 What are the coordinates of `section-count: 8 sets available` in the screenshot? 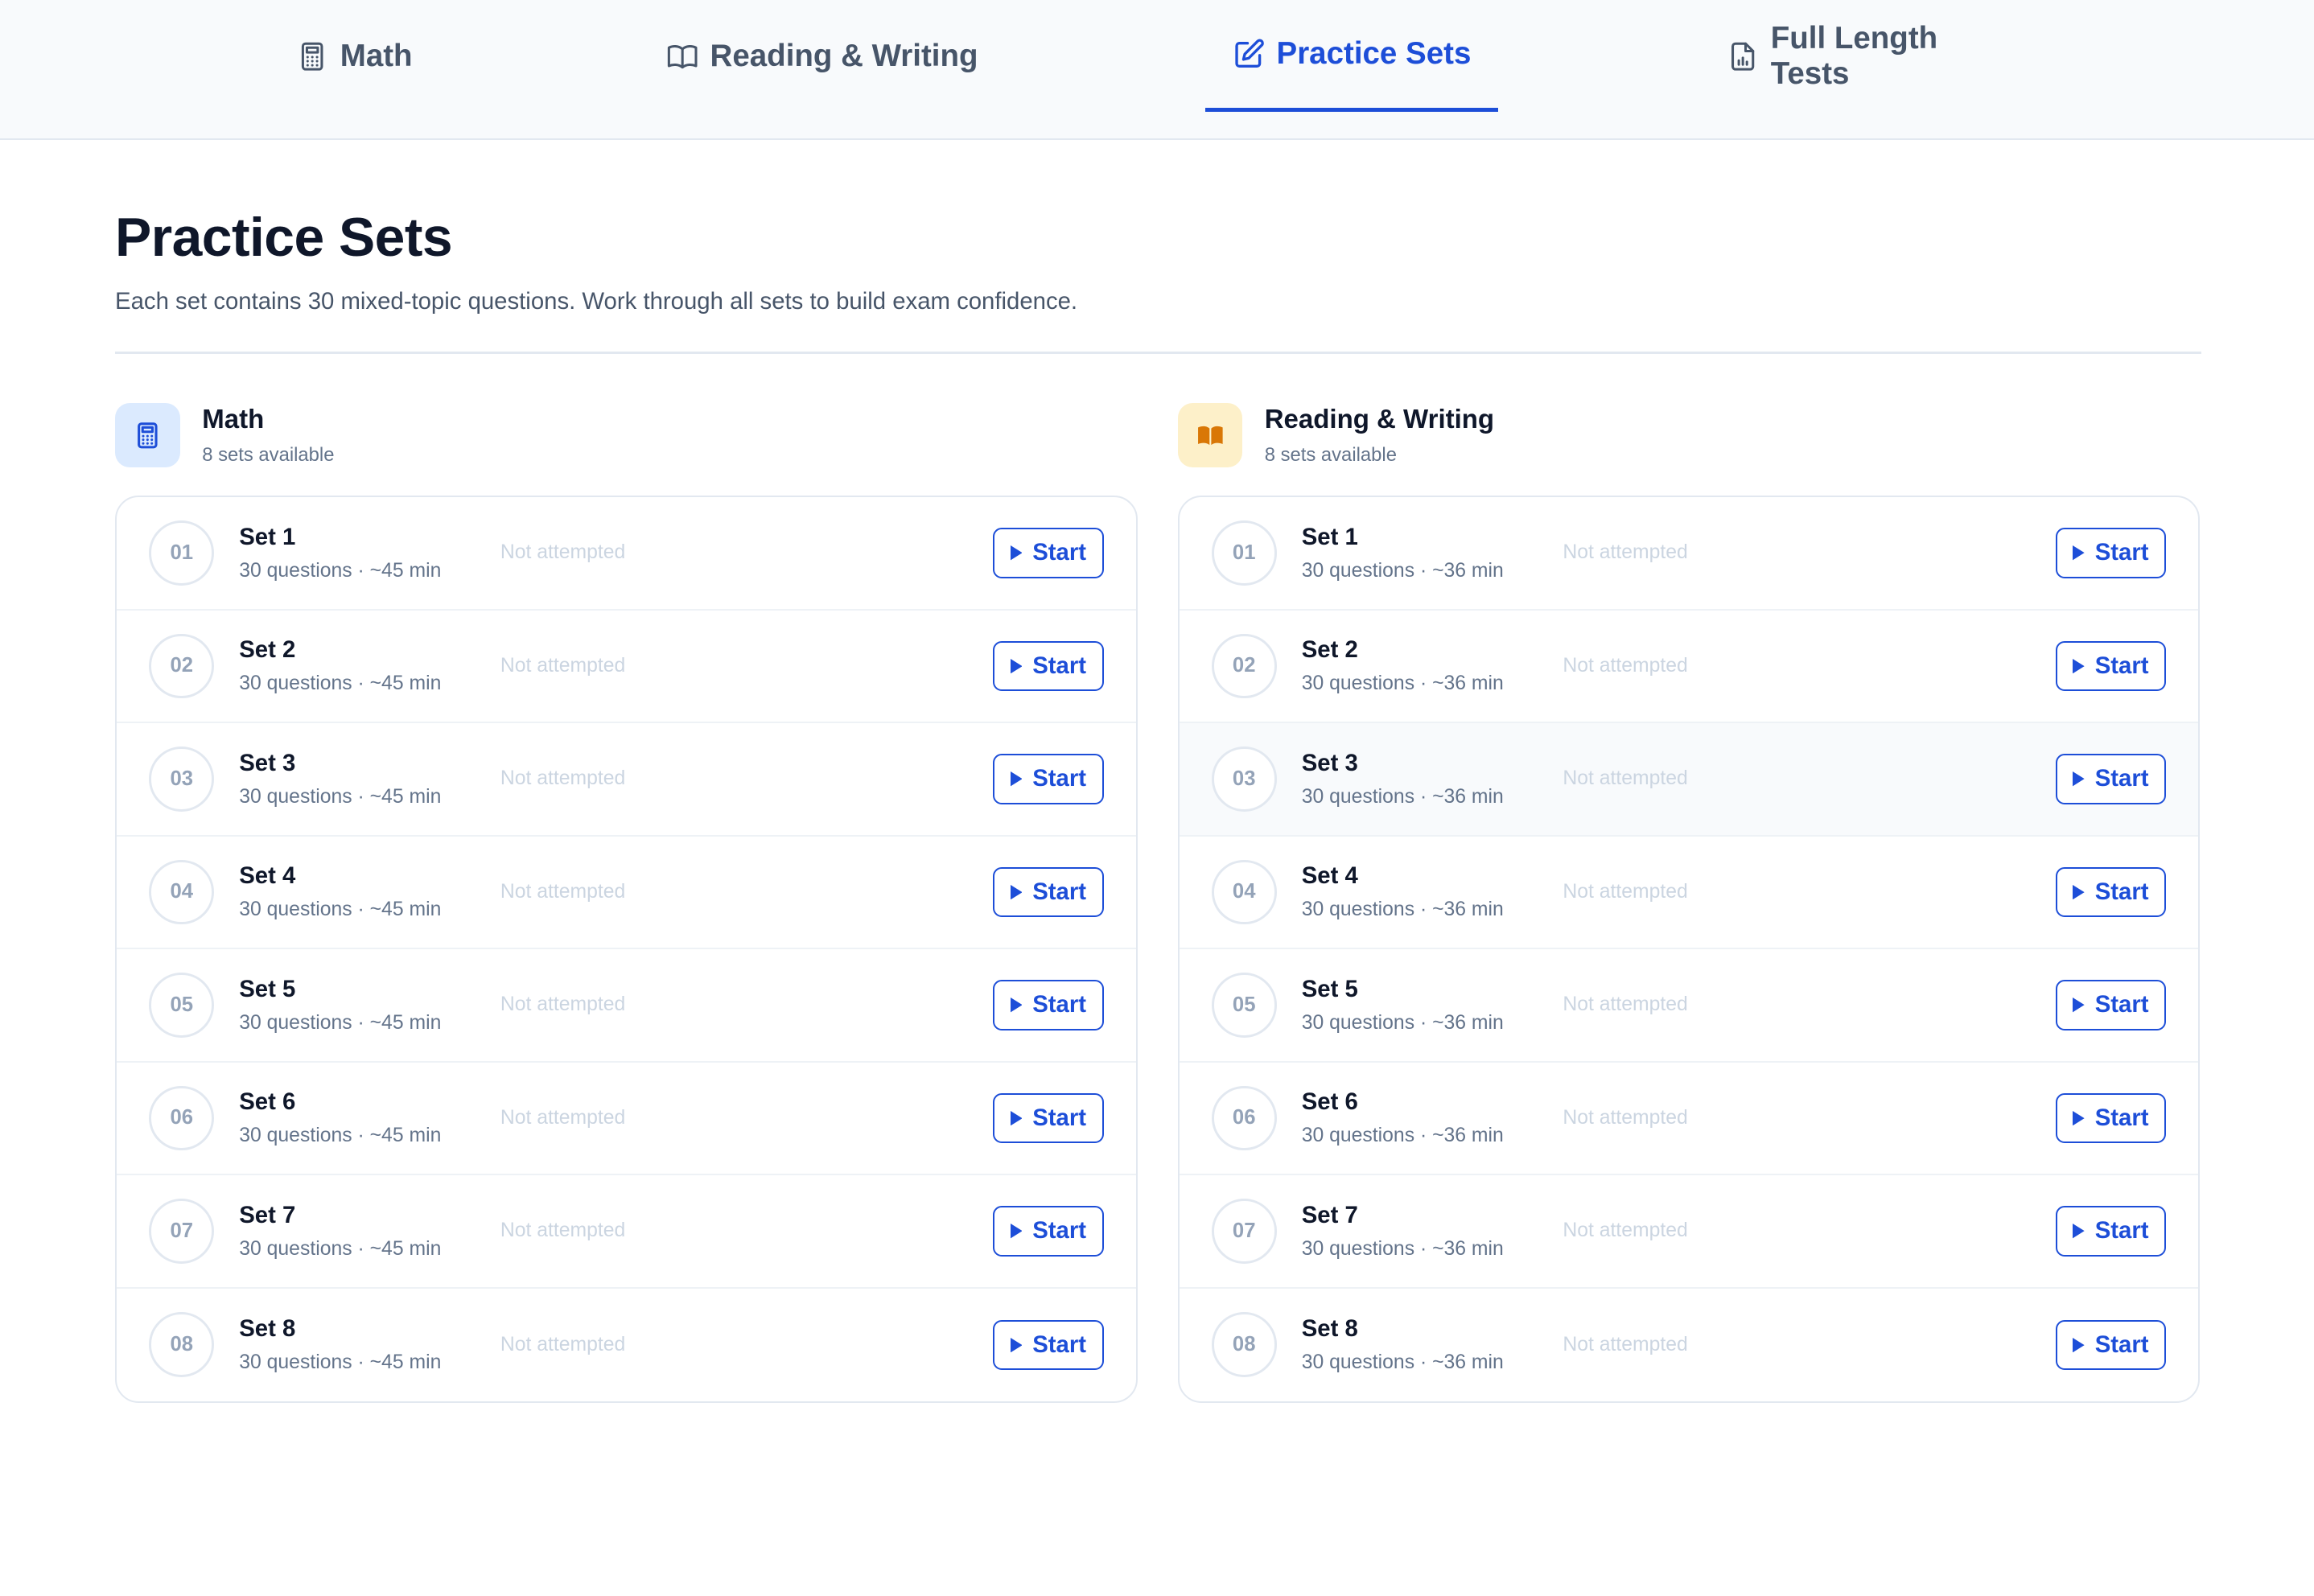 It's located at (1330, 455).